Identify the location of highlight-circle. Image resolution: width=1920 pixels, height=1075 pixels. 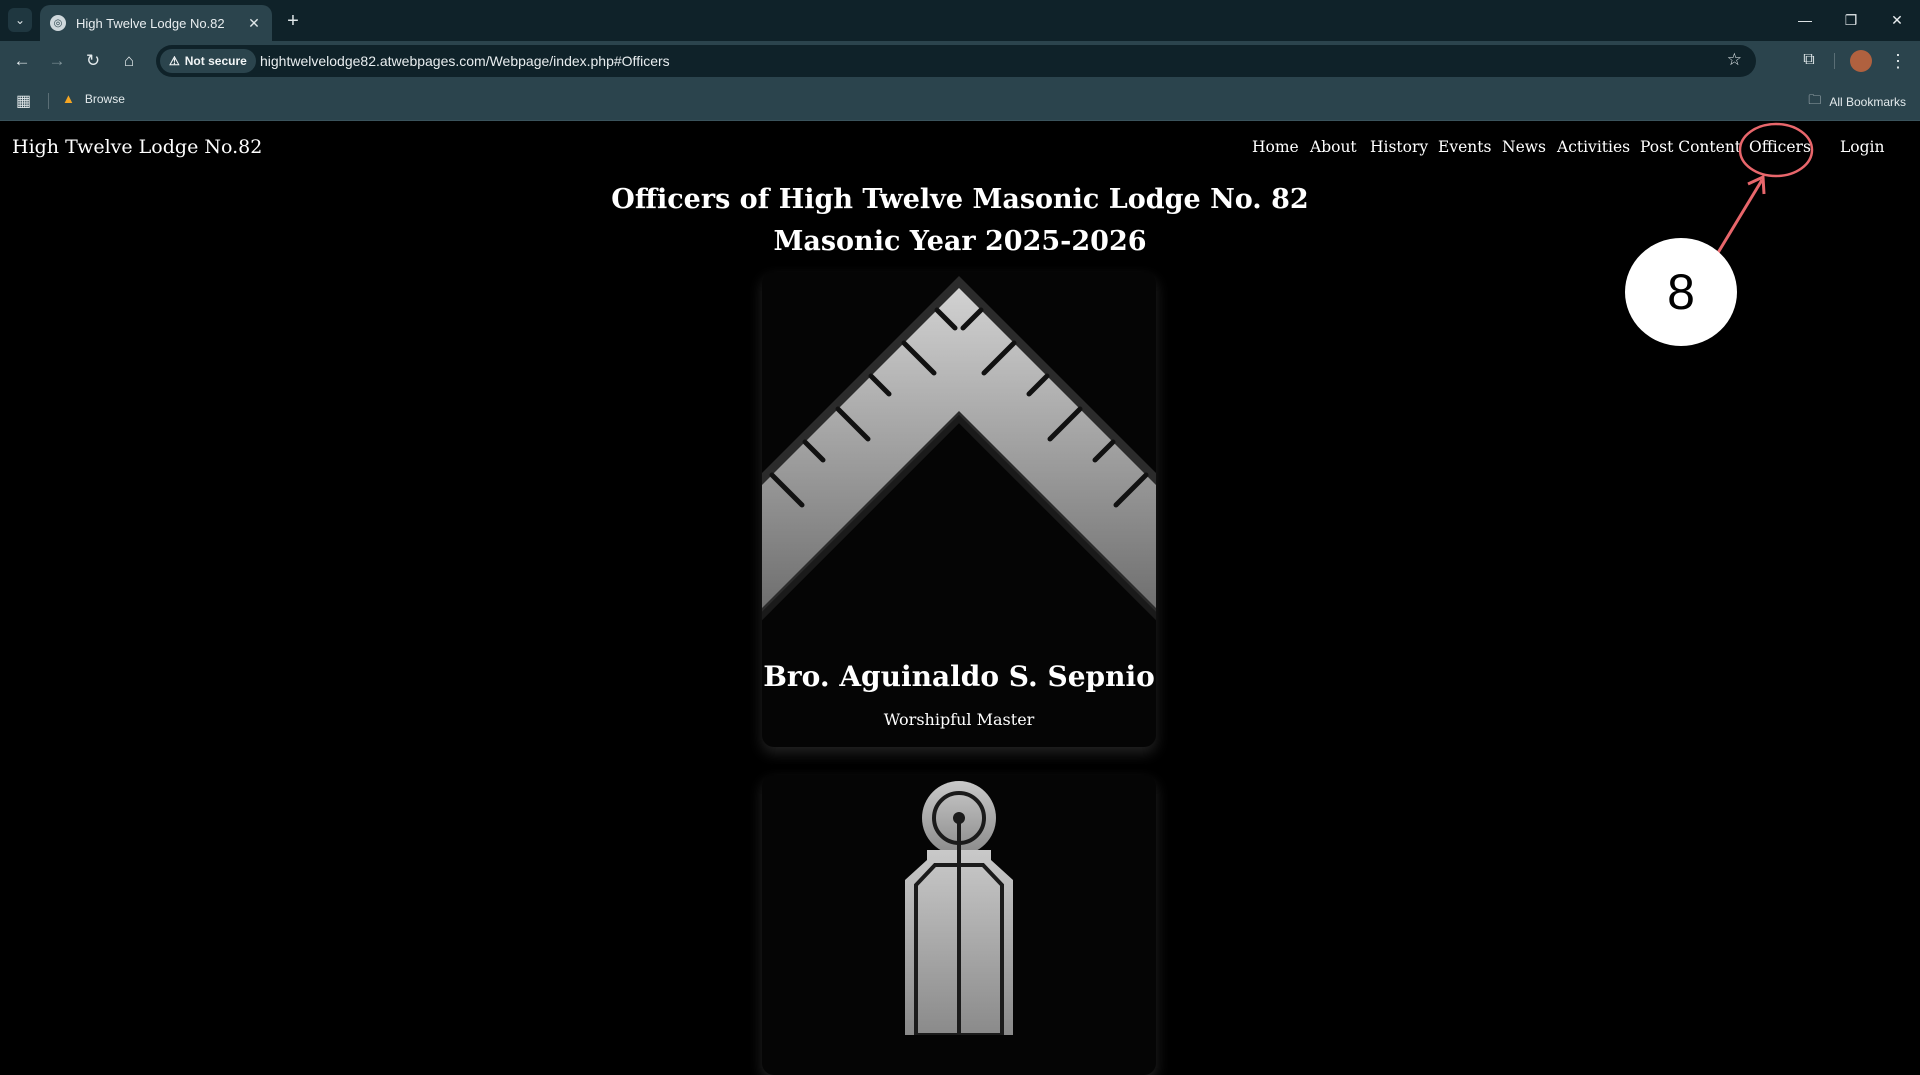
(1776, 150).